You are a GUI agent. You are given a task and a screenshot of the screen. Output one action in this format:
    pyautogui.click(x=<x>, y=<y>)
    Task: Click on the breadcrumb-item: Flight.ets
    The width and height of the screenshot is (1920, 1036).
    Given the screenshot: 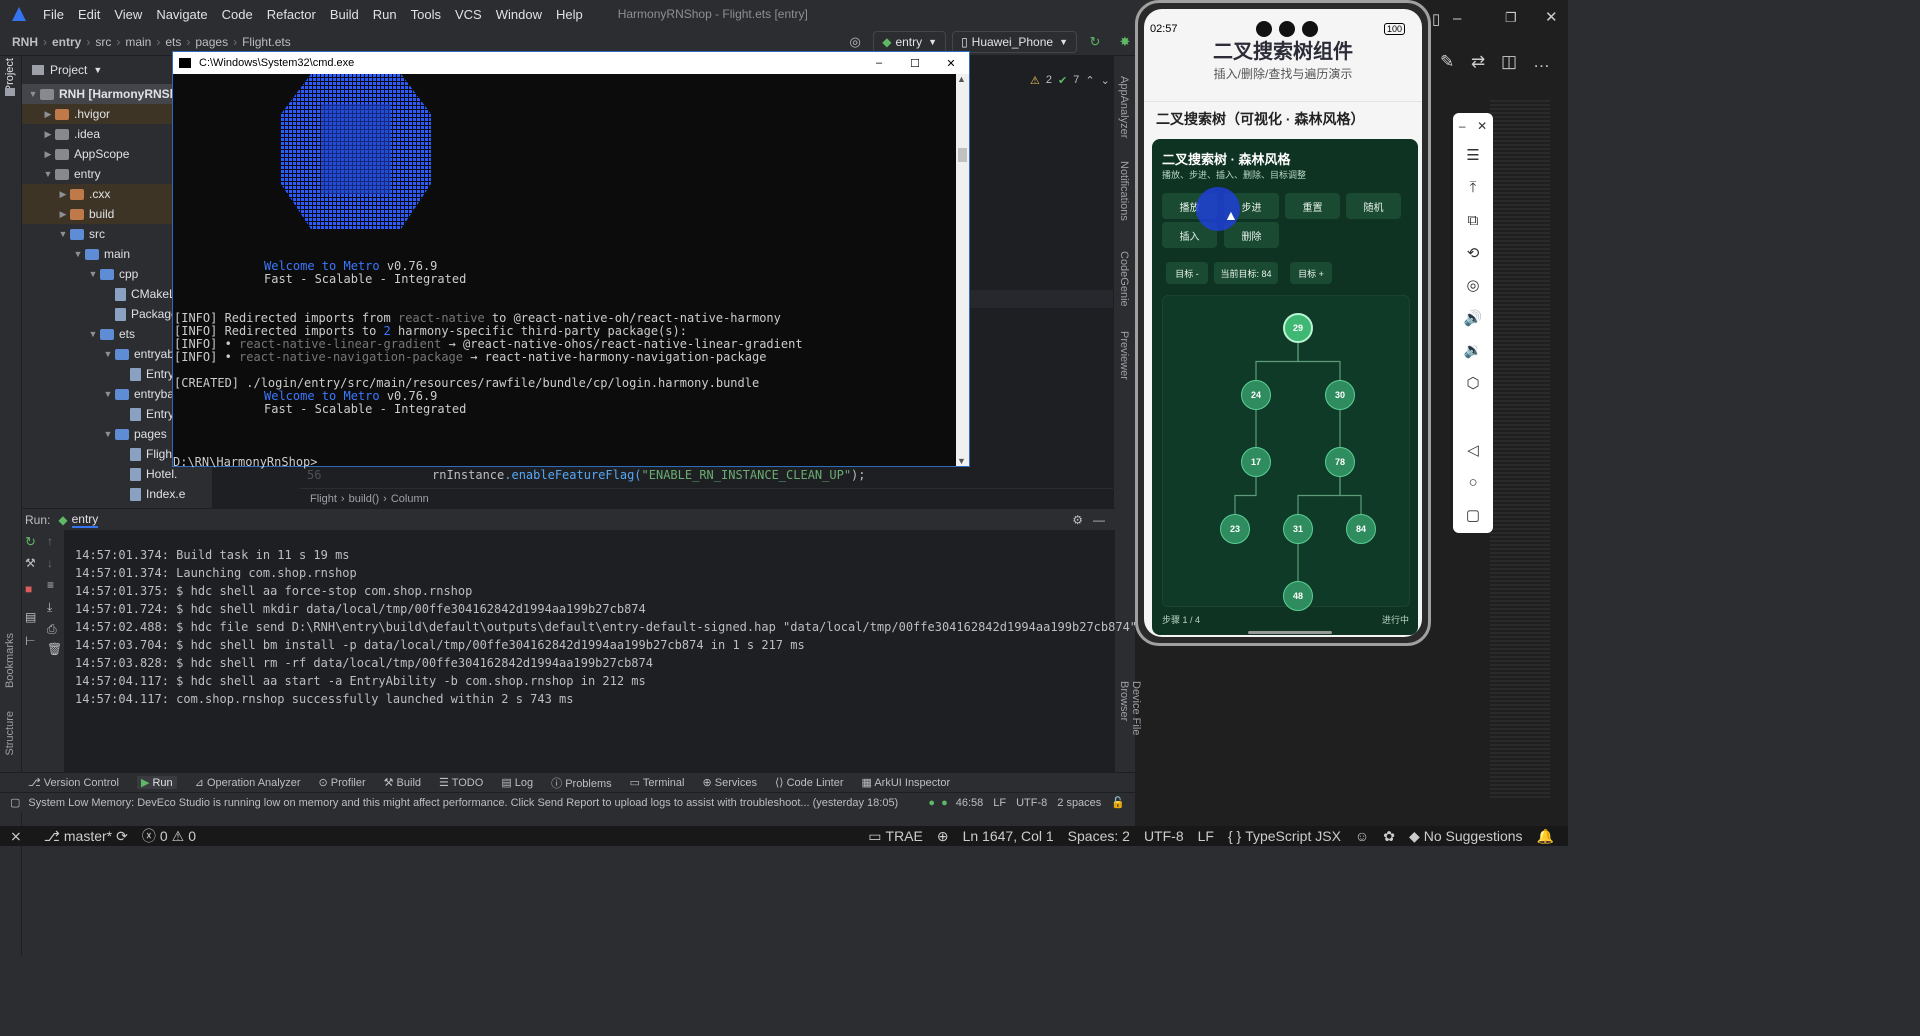 What is the action you would take?
    pyautogui.click(x=266, y=42)
    